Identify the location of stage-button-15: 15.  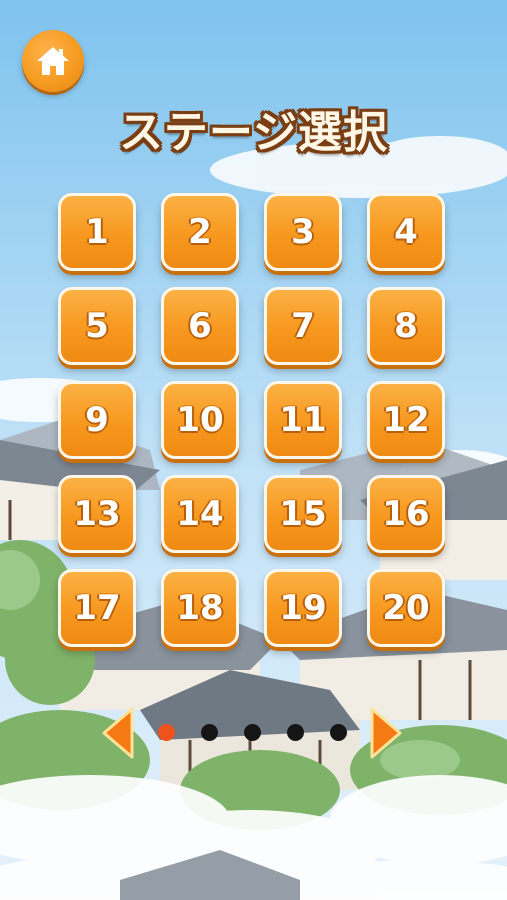
(303, 514).